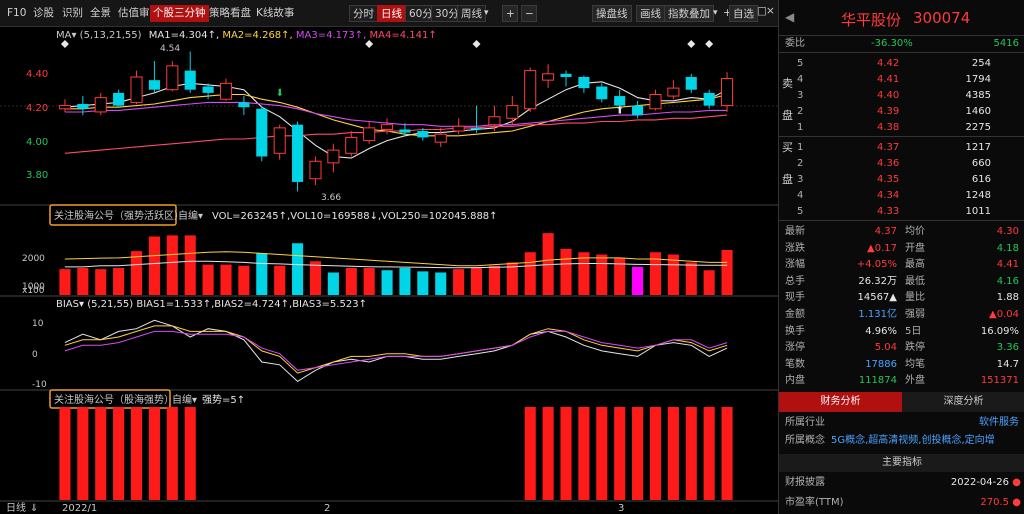 The width and height of the screenshot is (1024, 514). I want to click on volume-mode-select: 自编▾, so click(190, 215).